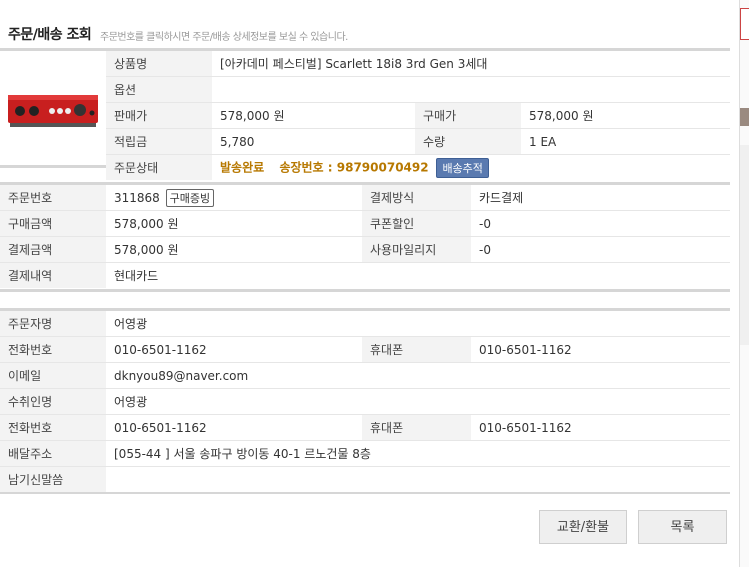 The image size is (749, 567). Describe the element at coordinates (468, 115) in the screenshot. I see `purchase-price-label: 구매가` at that location.